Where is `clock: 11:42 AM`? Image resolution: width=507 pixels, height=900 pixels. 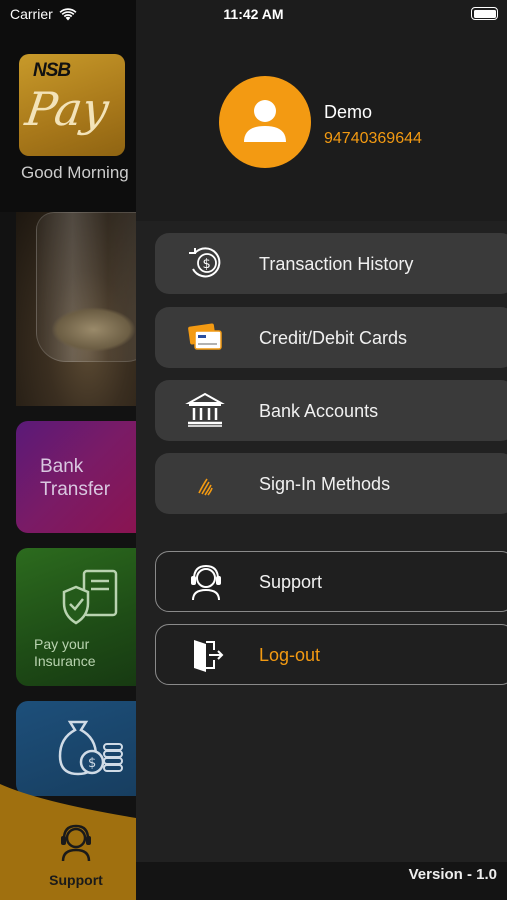
clock: 11:42 AM is located at coordinates (253, 14).